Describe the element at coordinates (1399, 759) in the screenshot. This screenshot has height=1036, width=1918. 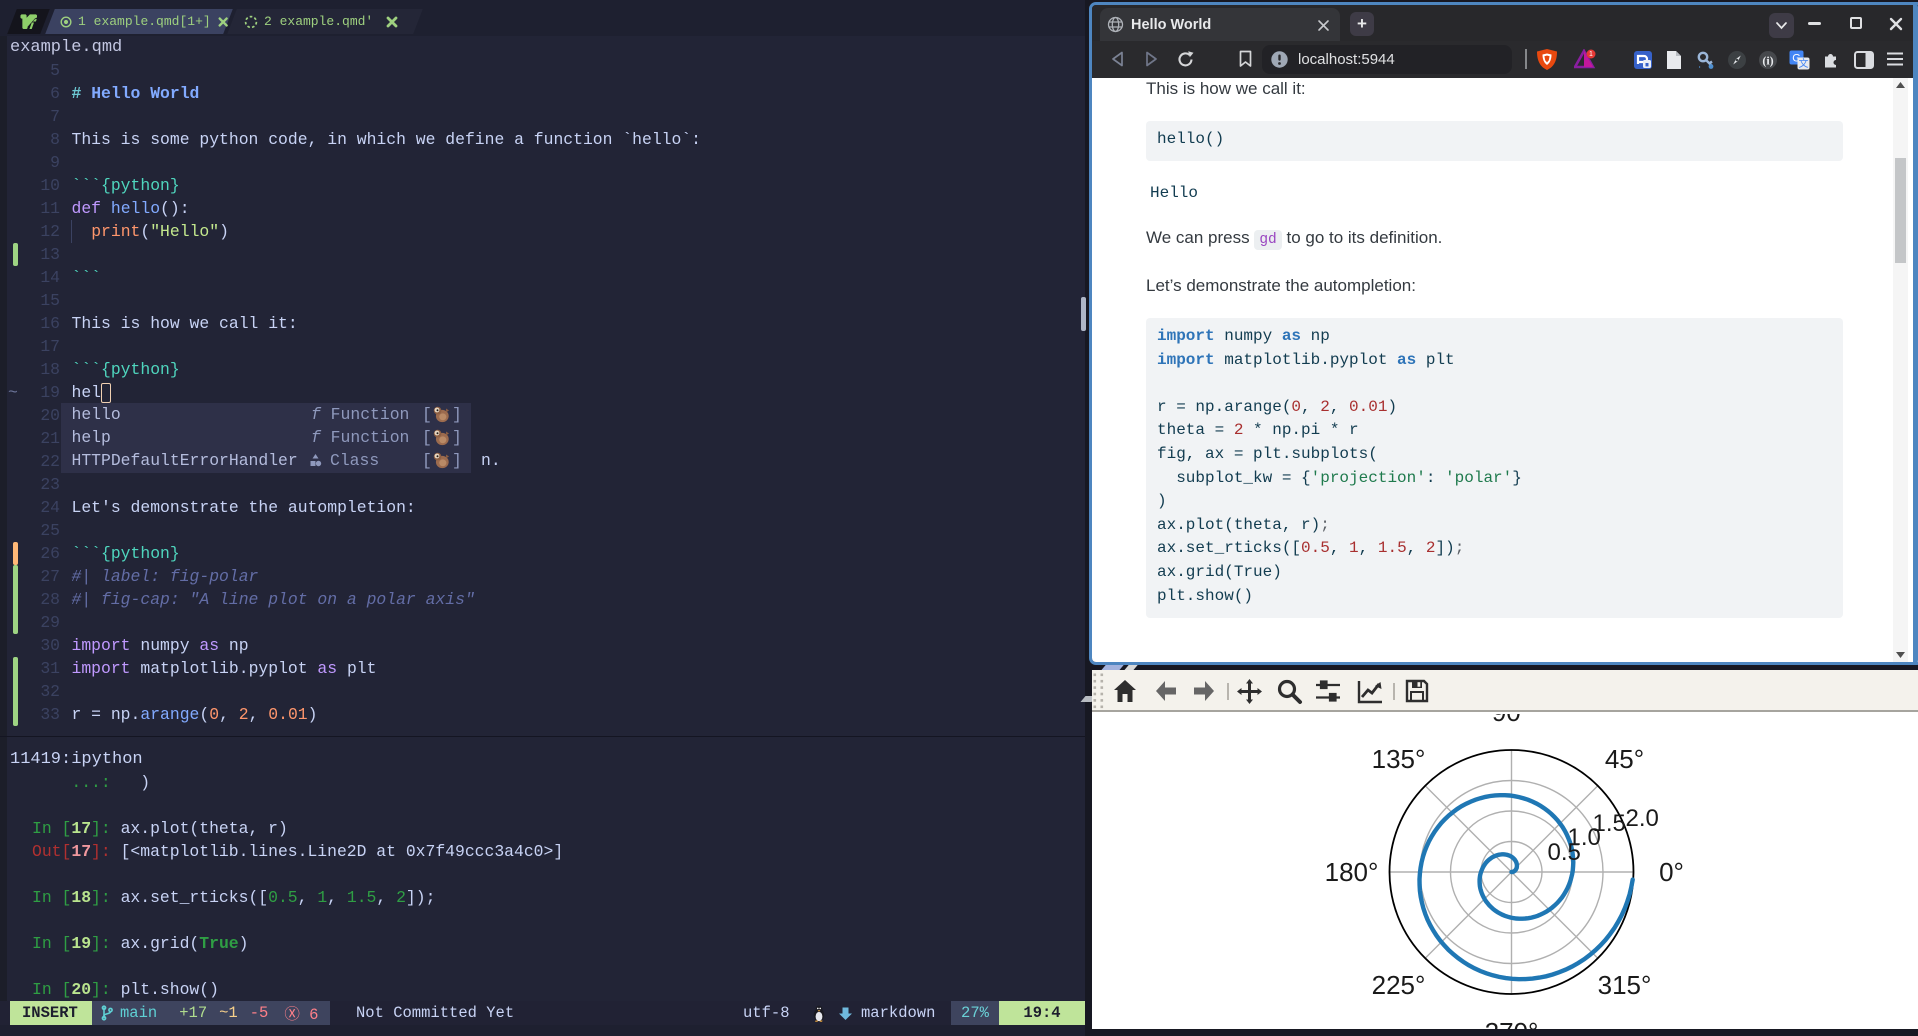
I see `svg-text: 135°` at that location.